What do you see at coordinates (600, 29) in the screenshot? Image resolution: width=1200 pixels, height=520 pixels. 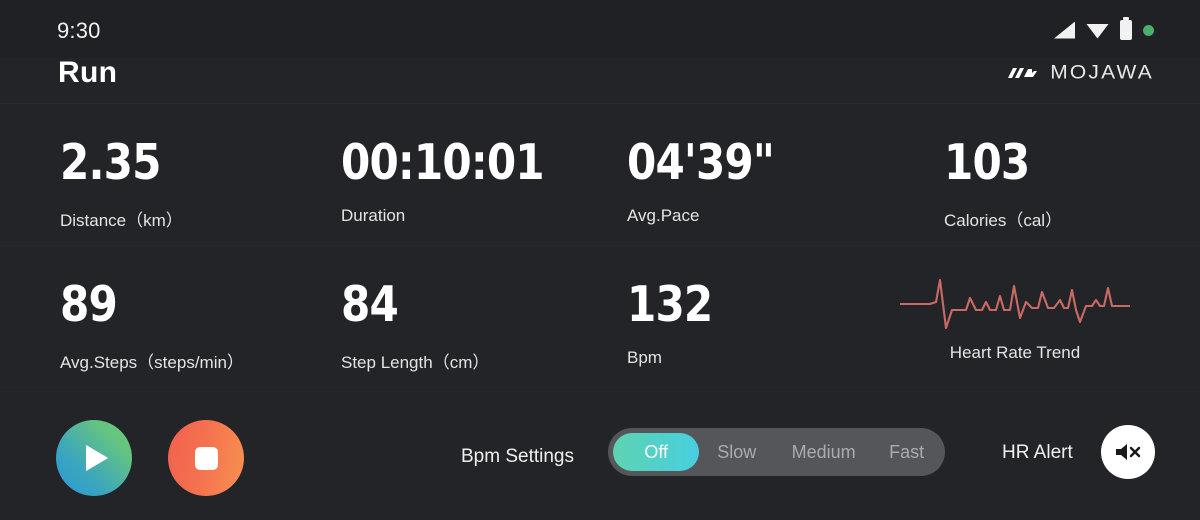 I see `status-bar: 9:30` at bounding box center [600, 29].